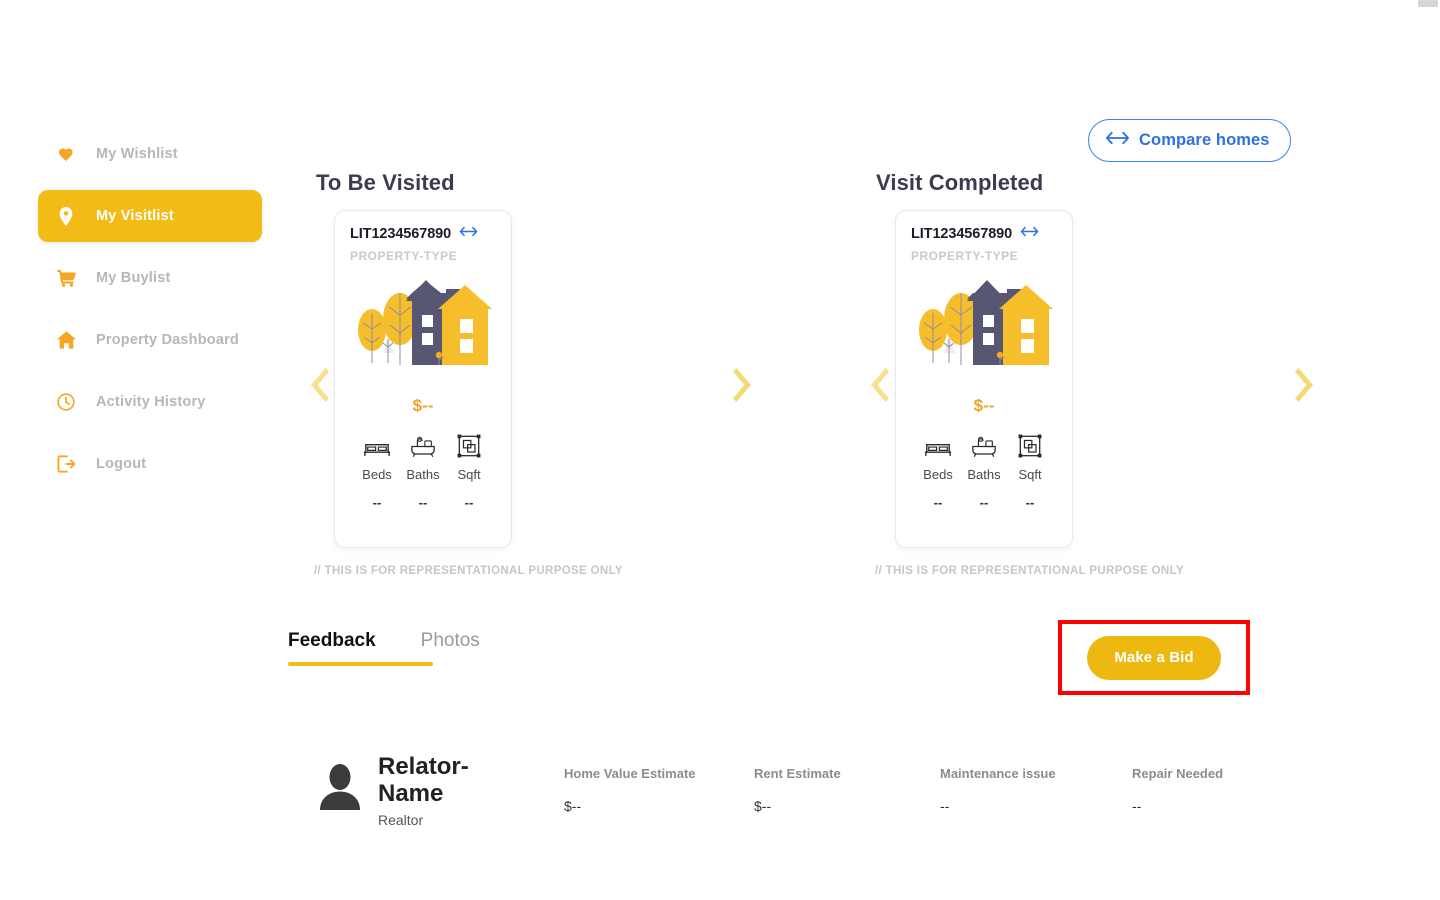 The width and height of the screenshot is (1440, 900). Describe the element at coordinates (121, 464) in the screenshot. I see `sidebar-item-label: Logout` at that location.